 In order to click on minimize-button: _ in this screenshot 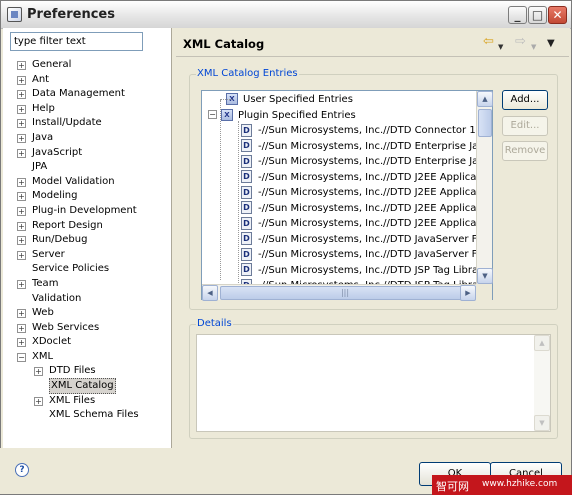, I will do `click(517, 15)`.